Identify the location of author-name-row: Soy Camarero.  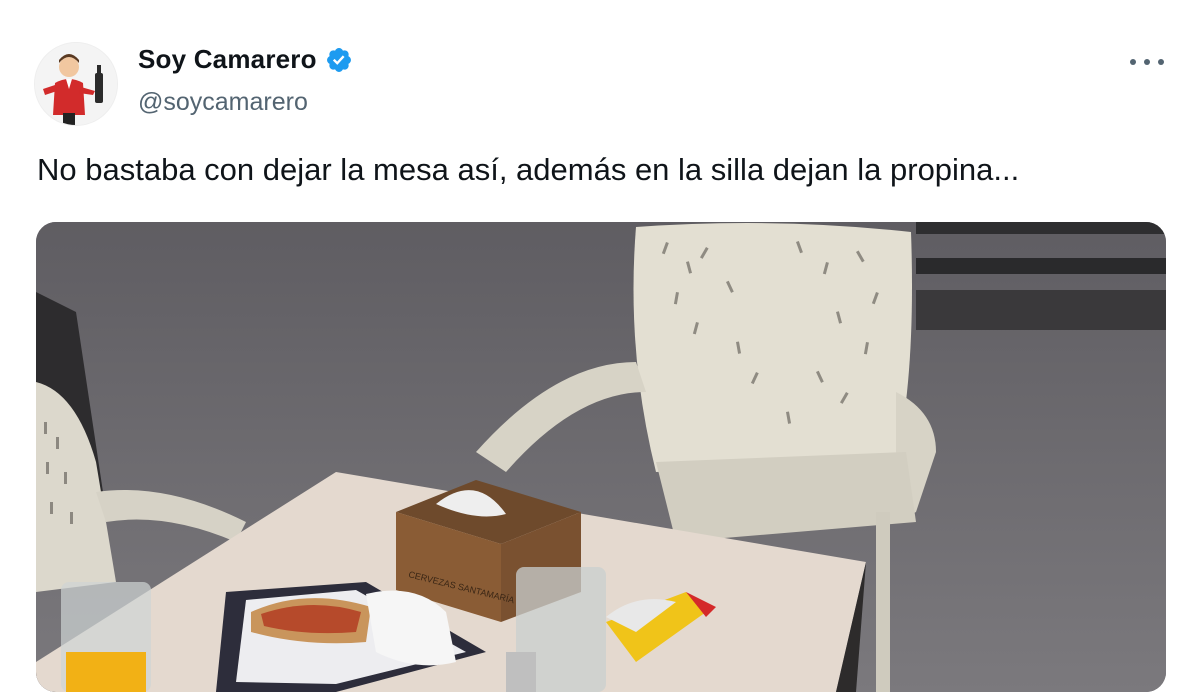
(245, 59).